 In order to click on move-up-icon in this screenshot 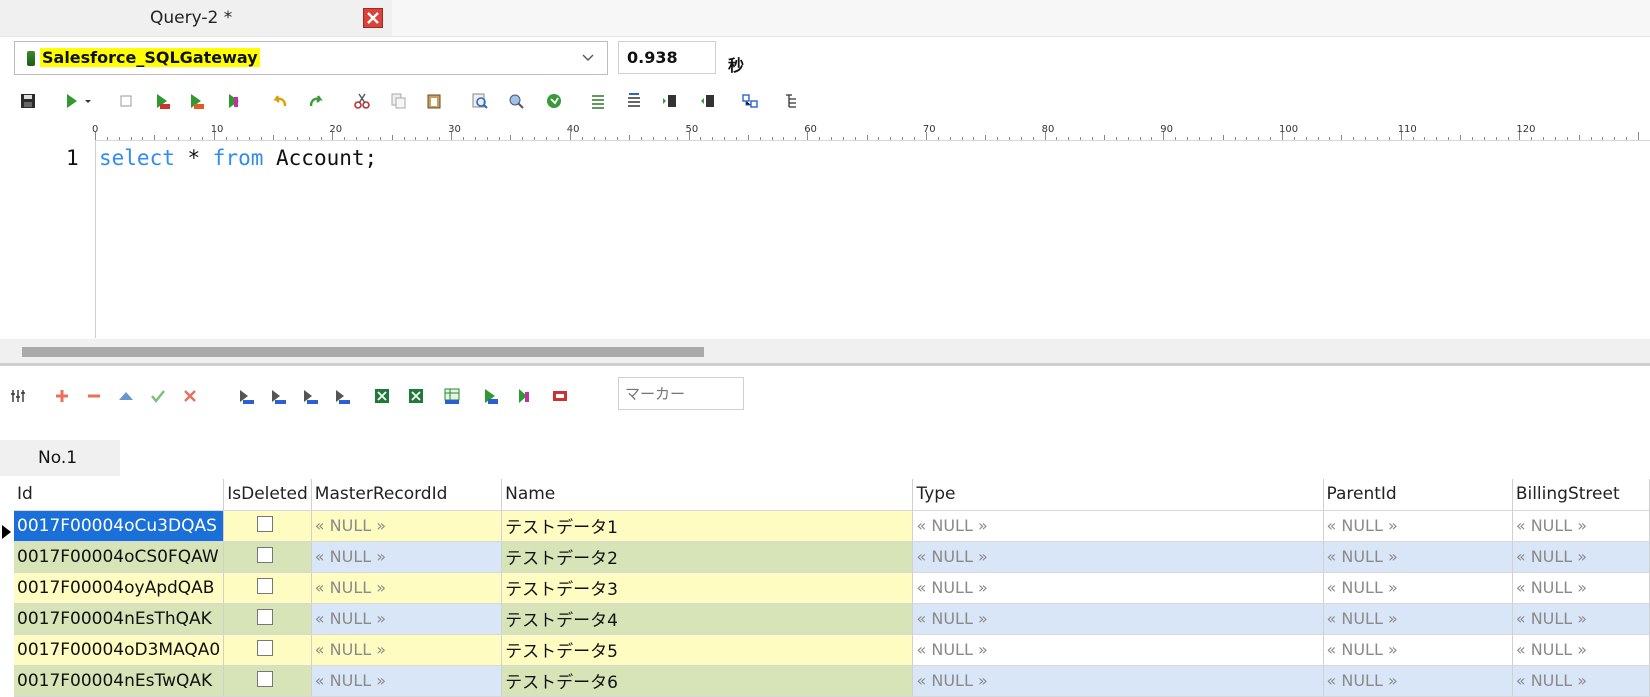, I will do `click(126, 396)`.